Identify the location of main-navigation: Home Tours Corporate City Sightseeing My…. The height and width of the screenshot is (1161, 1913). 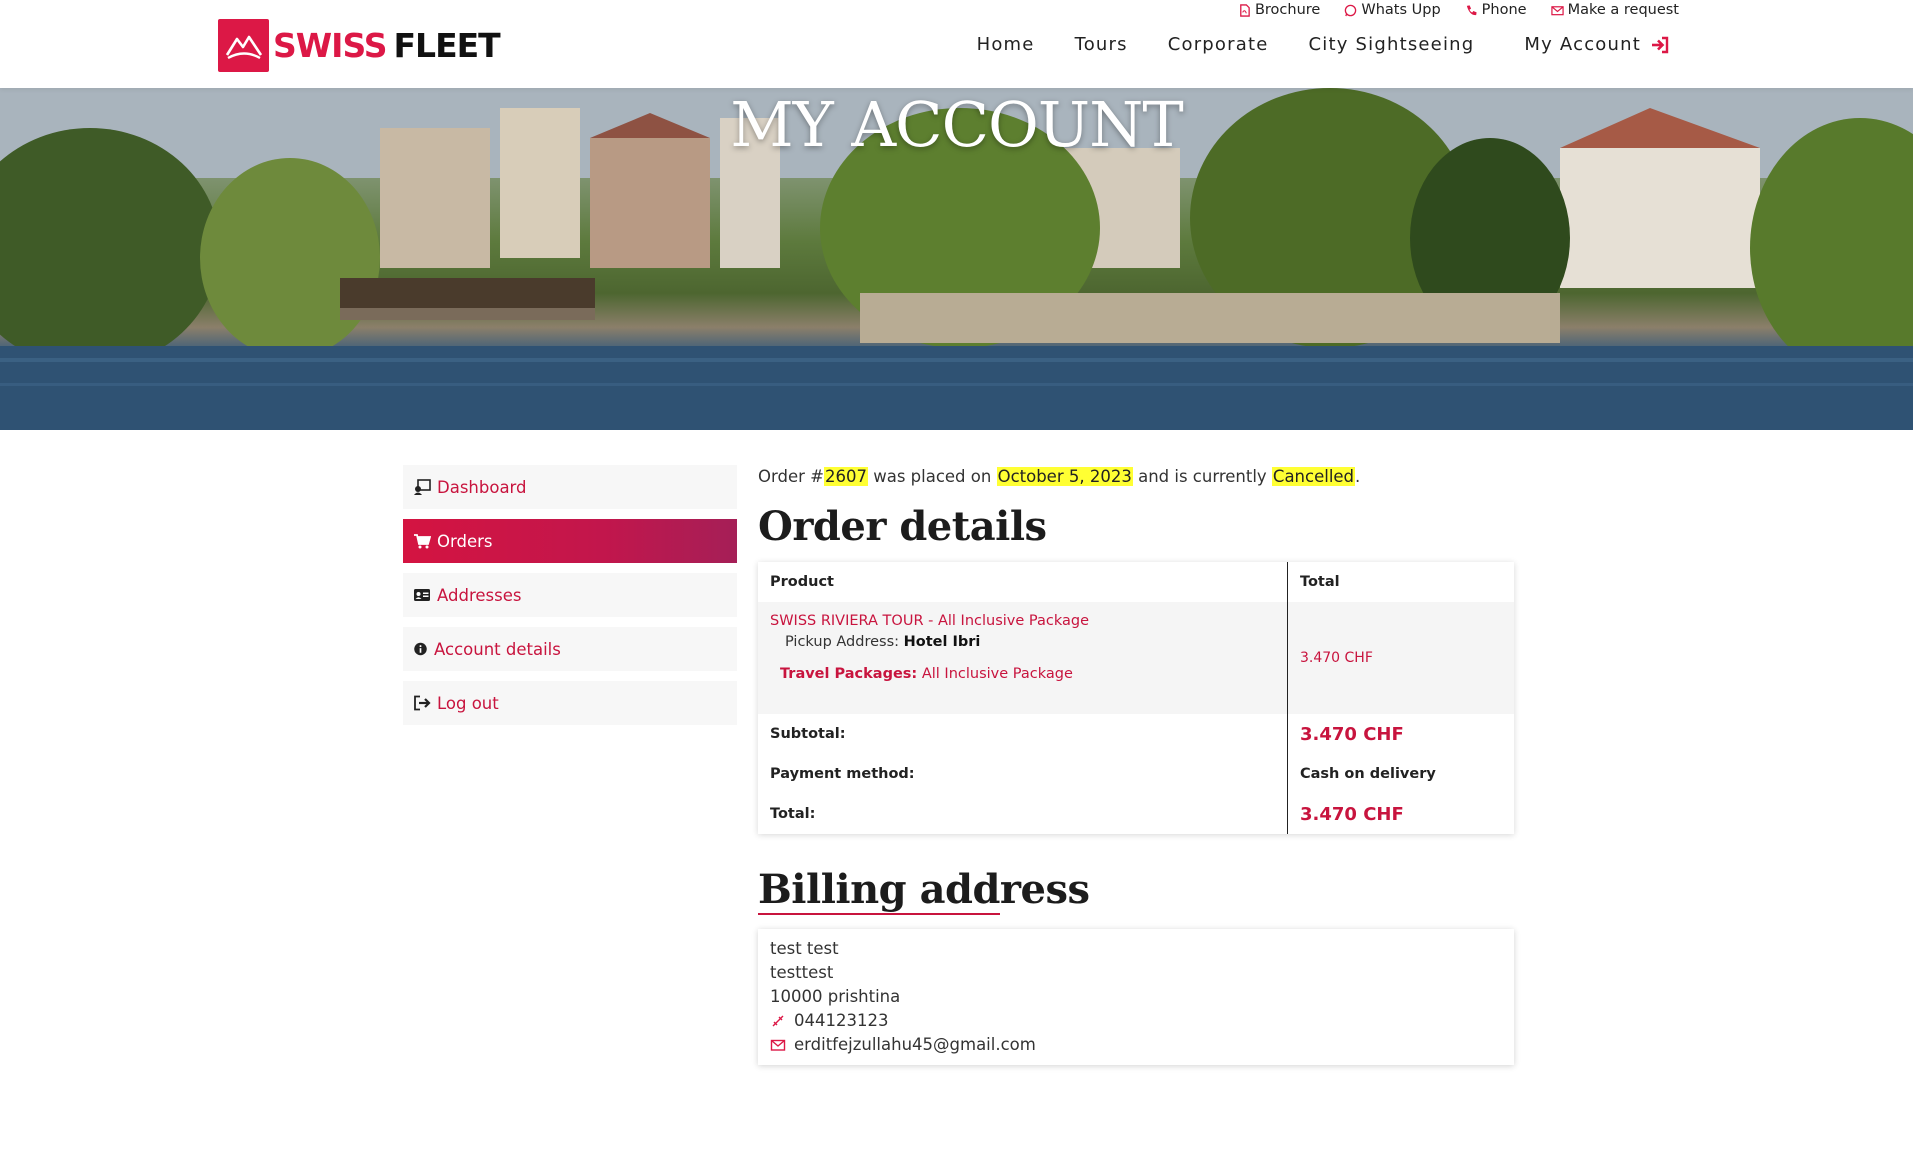
(1303, 44).